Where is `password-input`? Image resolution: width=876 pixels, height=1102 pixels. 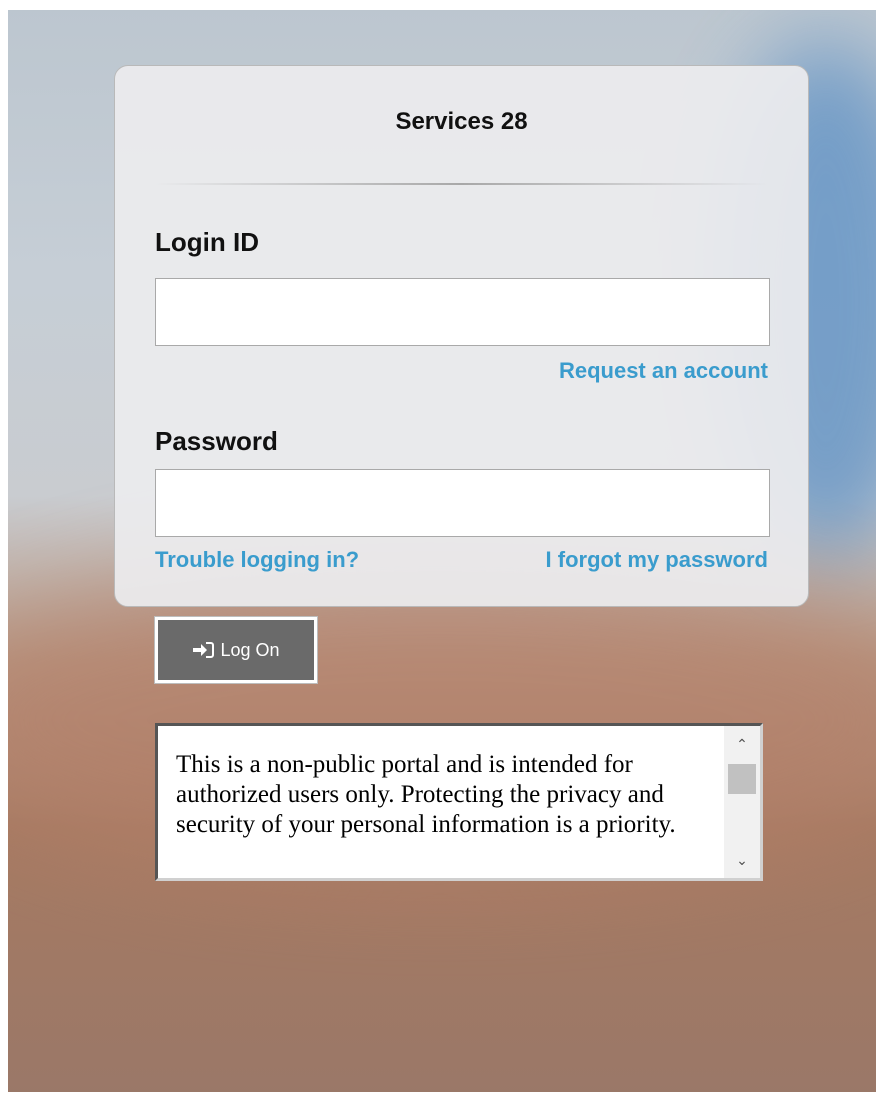 password-input is located at coordinates (462, 503).